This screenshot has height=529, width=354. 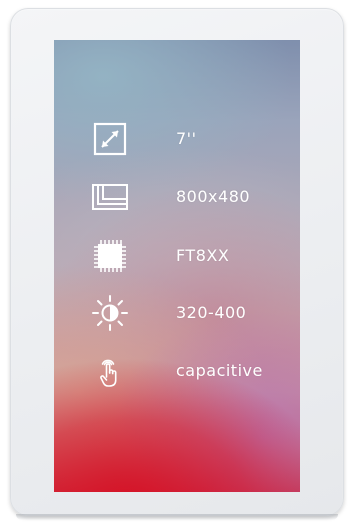 What do you see at coordinates (110, 197) in the screenshot?
I see `resolution-layers-icon` at bounding box center [110, 197].